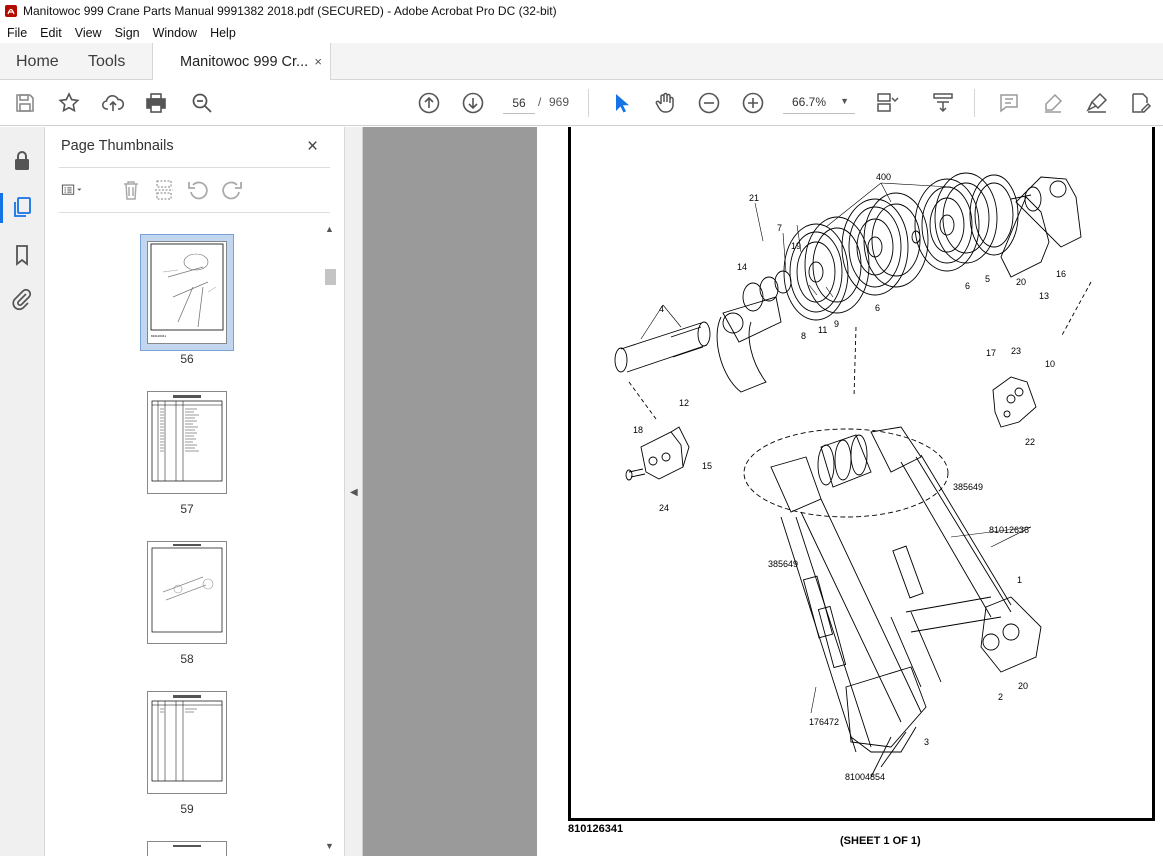 This screenshot has height=856, width=1163. Describe the element at coordinates (887, 103) in the screenshot. I see `page-layout-icon` at that location.